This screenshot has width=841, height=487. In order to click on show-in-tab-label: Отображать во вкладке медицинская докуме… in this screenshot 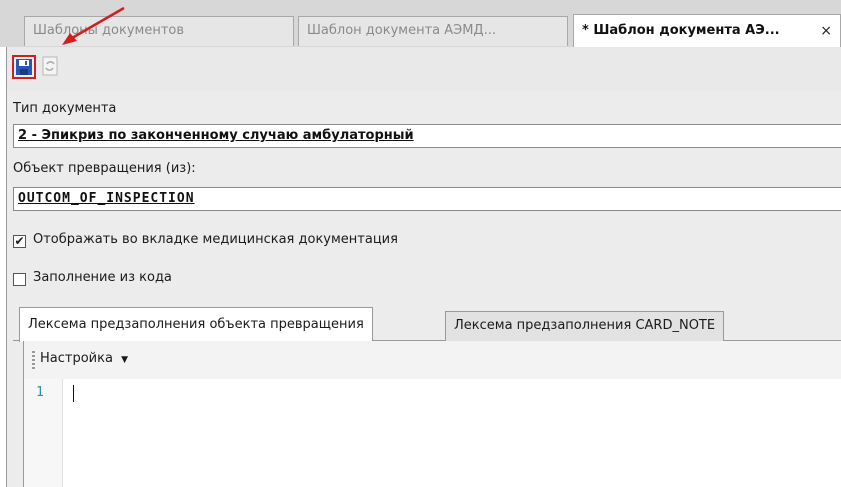, I will do `click(215, 239)`.